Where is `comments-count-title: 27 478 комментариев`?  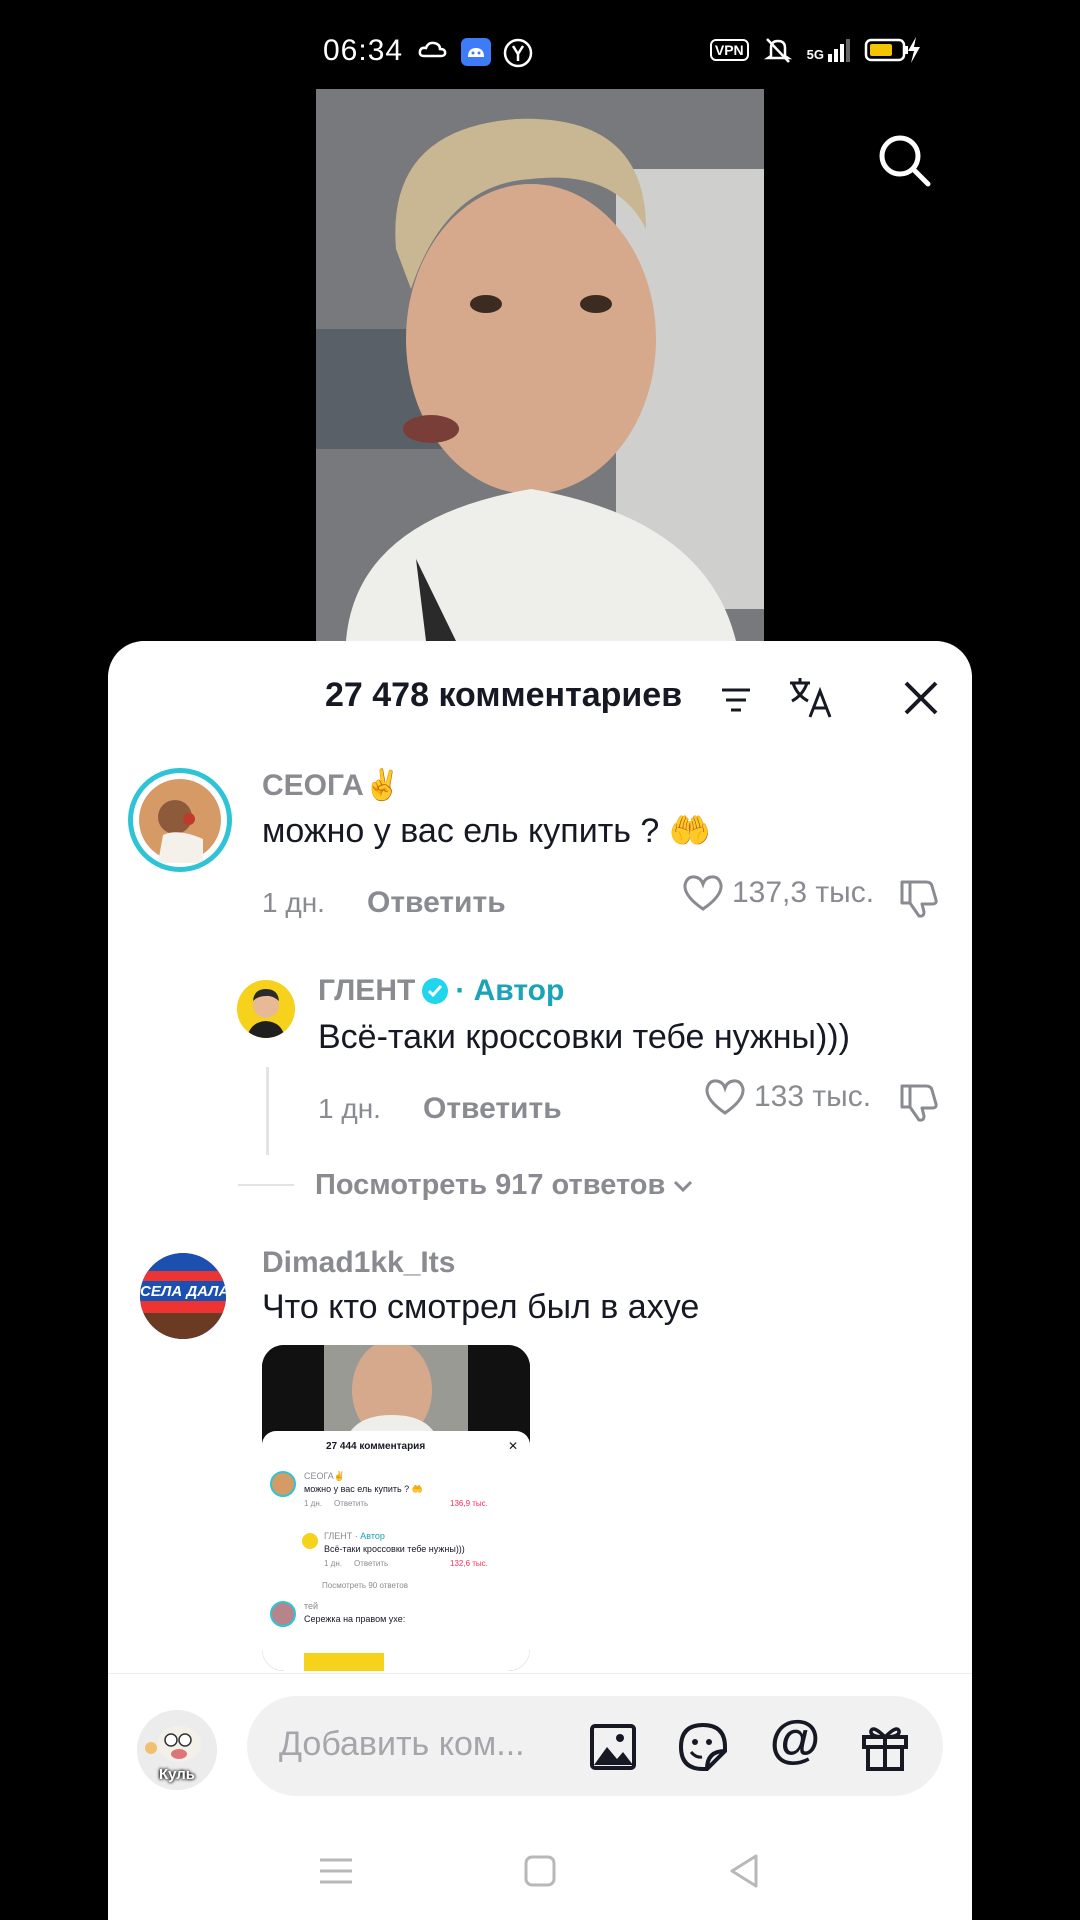 comments-count-title: 27 478 комментариев is located at coordinates (504, 695).